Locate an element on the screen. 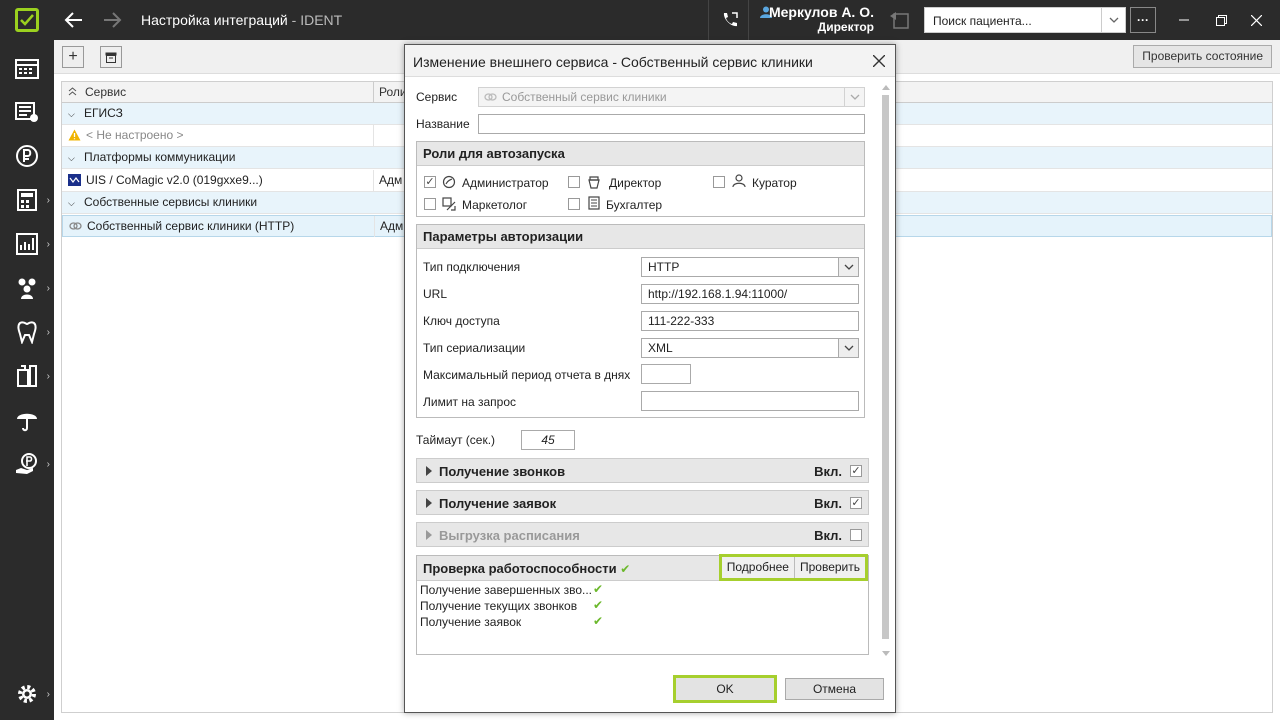 The height and width of the screenshot is (720, 1280). calculator-icon is located at coordinates (27, 200).